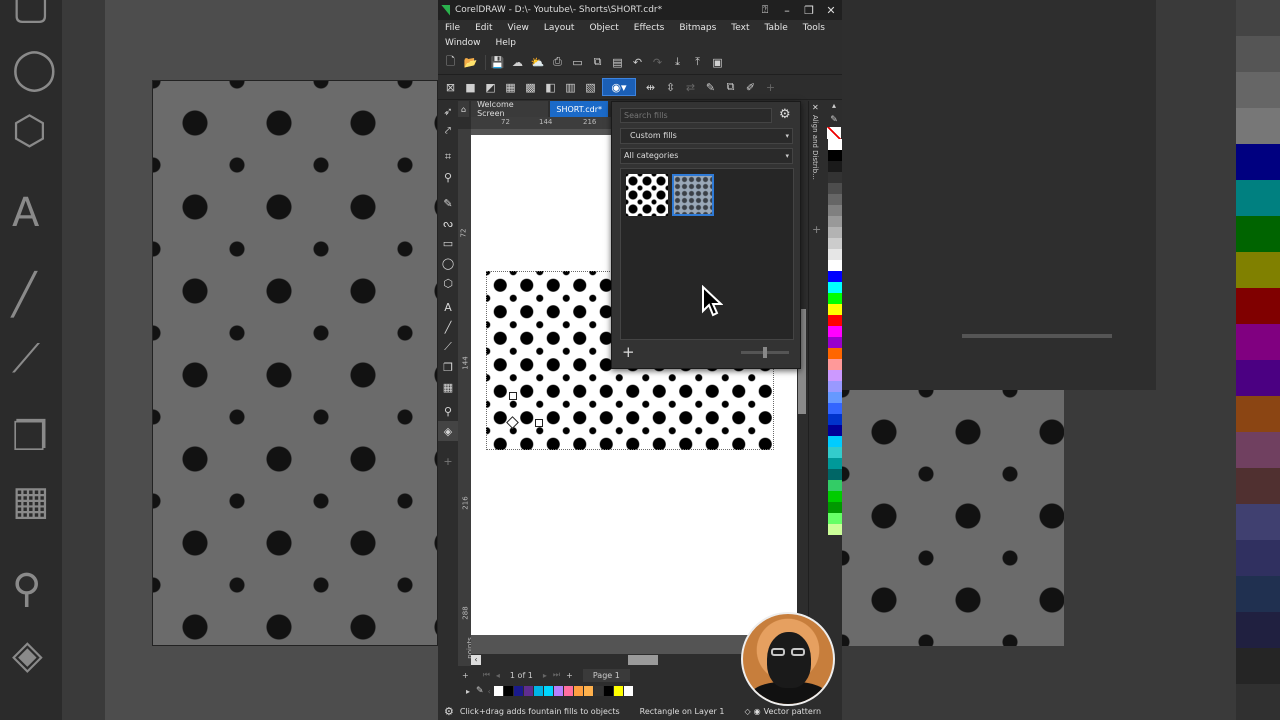 The image size is (1280, 720). I want to click on two-color-pattern-icon: ◧, so click(550, 87).